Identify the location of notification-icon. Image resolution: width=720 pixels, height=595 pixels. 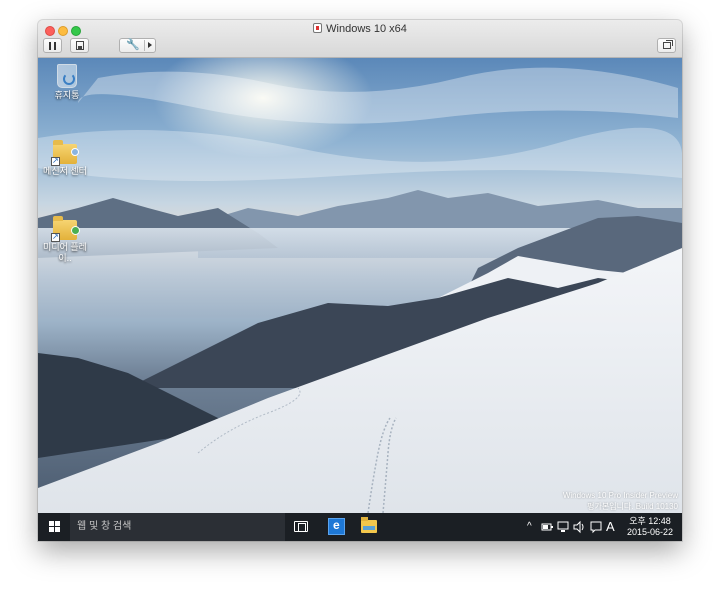
(596, 527).